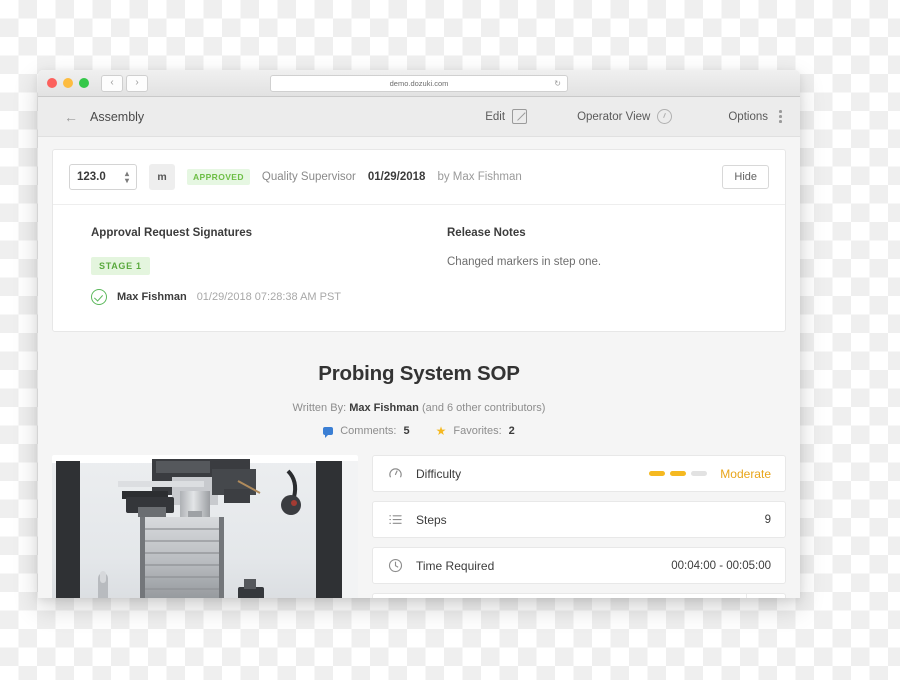 The height and width of the screenshot is (680, 900). I want to click on list-icon, so click(395, 519).